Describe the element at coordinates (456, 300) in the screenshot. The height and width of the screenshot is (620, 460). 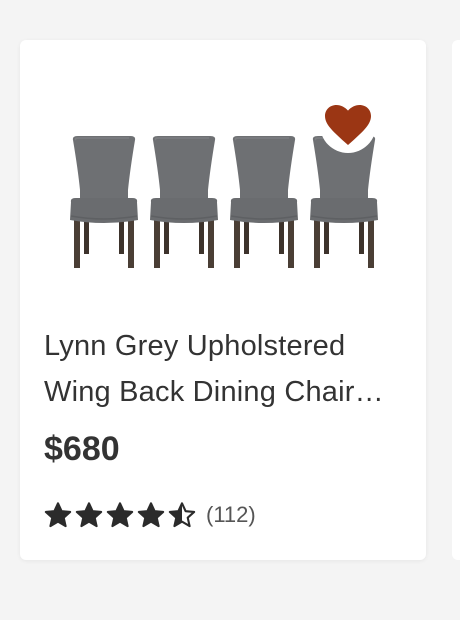
I see `next-product-card-peek` at that location.